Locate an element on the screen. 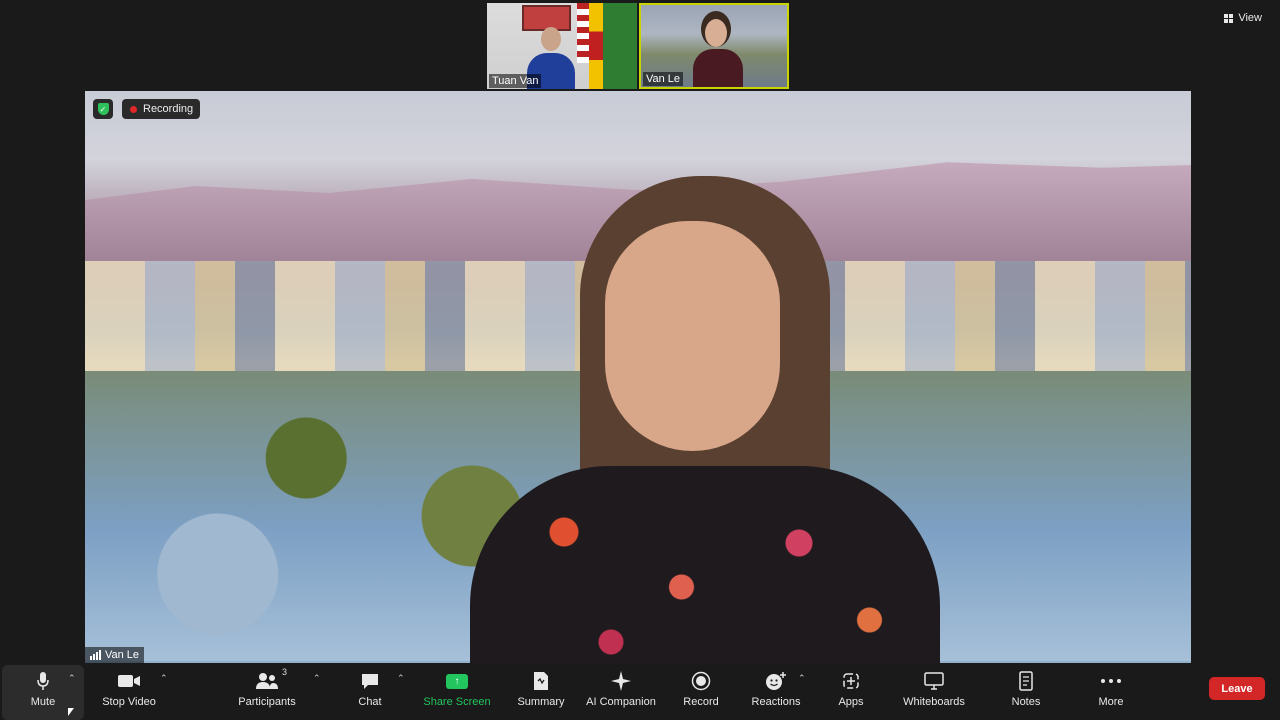 This screenshot has width=1280, height=720. ai-companion-button: AI Companion is located at coordinates (621, 692).